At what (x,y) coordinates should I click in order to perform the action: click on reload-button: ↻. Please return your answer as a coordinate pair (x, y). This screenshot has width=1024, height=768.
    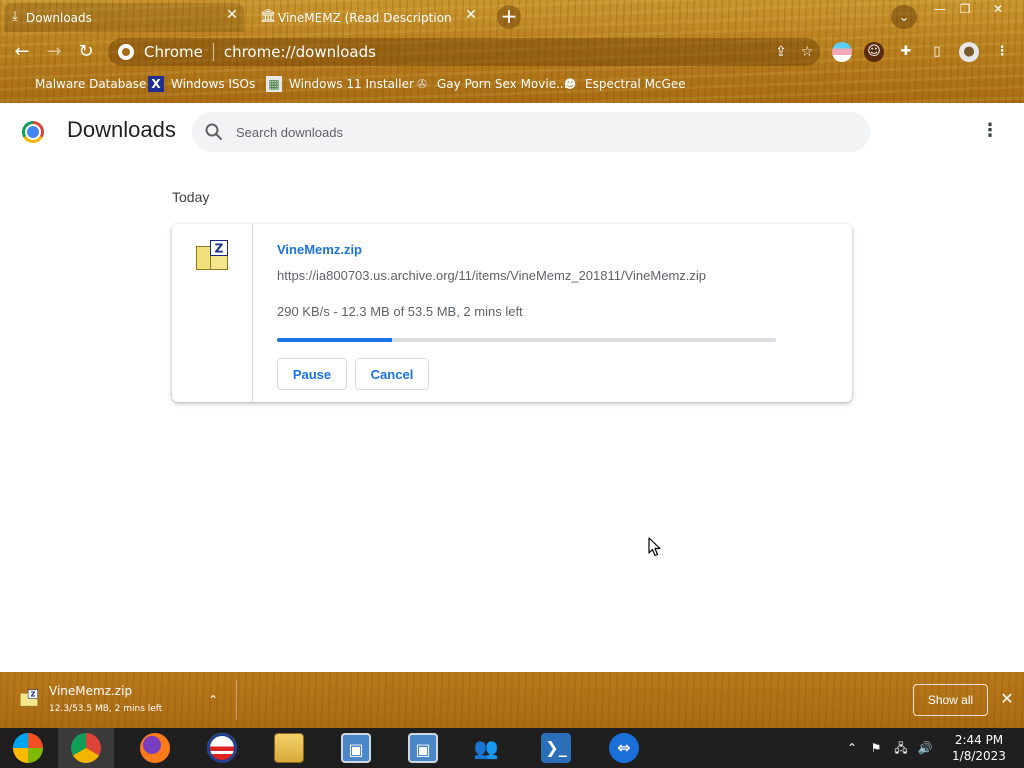
    Looking at the image, I should click on (86, 52).